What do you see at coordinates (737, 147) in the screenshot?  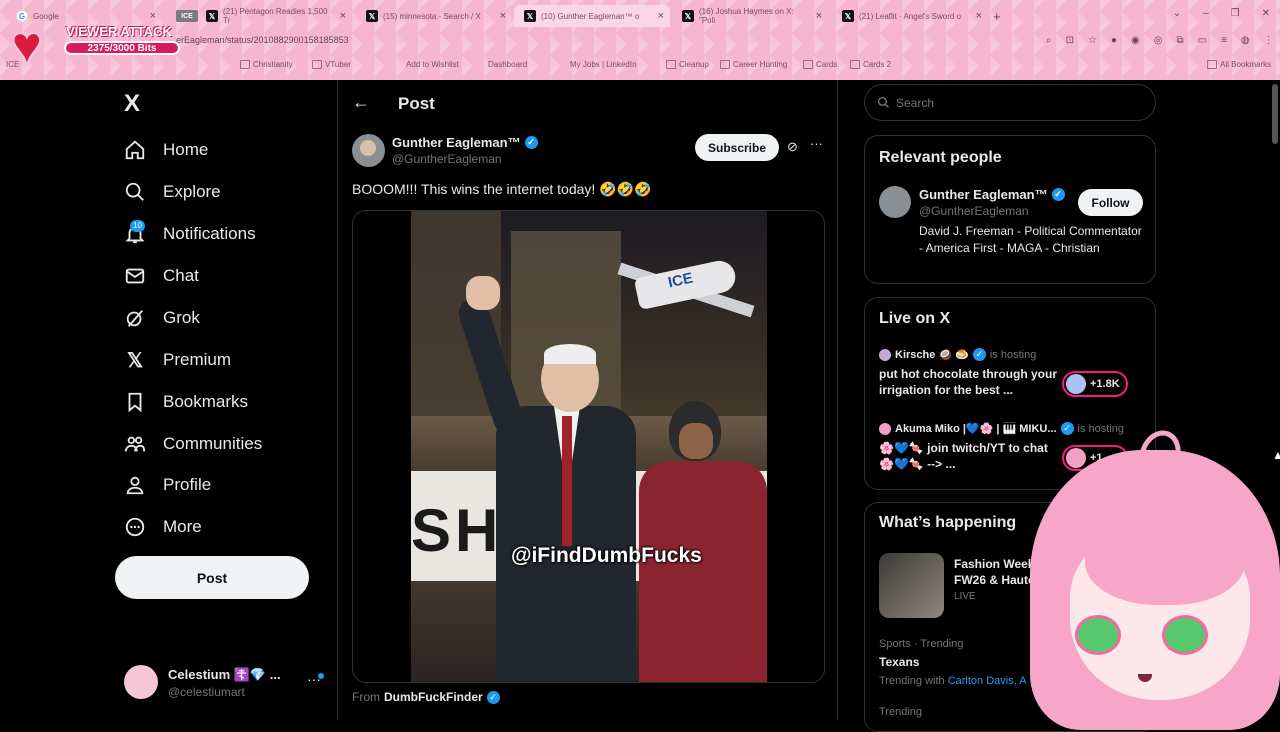 I see `subscribe-button: Subscribe` at bounding box center [737, 147].